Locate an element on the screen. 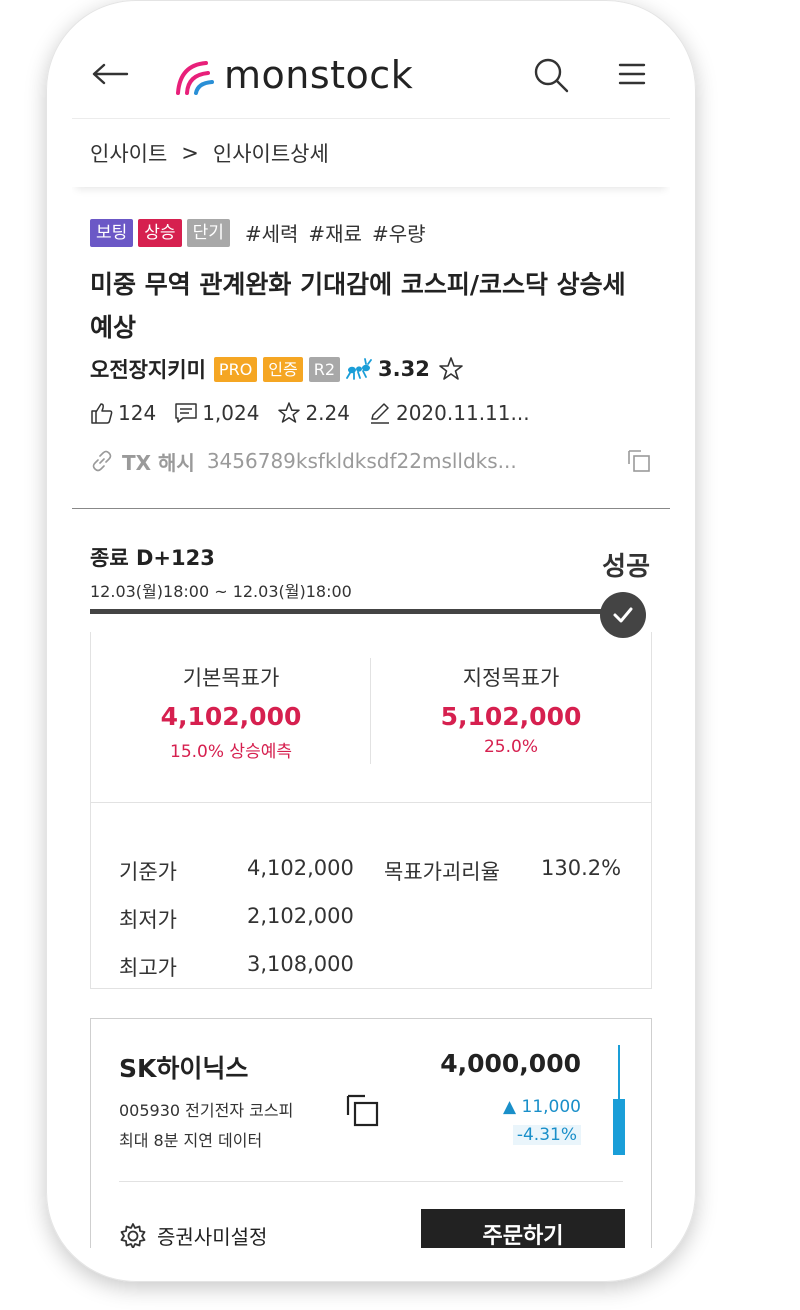 The image size is (800, 1310). menu-button is located at coordinates (632, 74).